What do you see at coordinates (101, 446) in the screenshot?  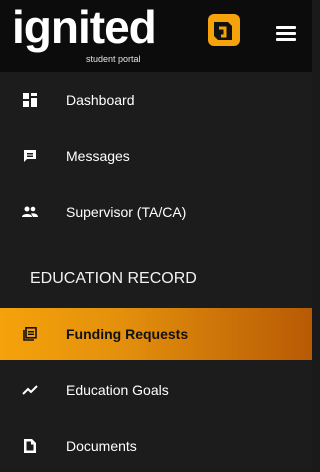 I see `sidebar-item-label: Documents` at bounding box center [101, 446].